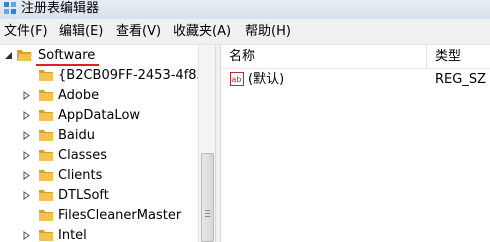  I want to click on tree-item: AppDataLow, so click(99, 116).